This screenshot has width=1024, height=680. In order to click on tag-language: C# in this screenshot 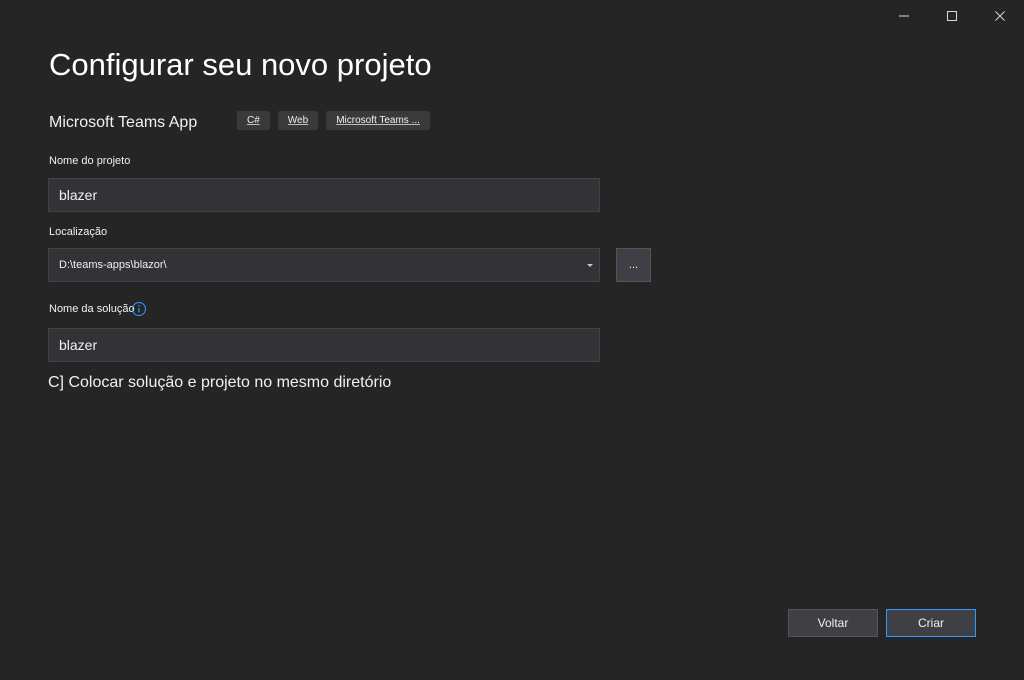, I will do `click(253, 120)`.